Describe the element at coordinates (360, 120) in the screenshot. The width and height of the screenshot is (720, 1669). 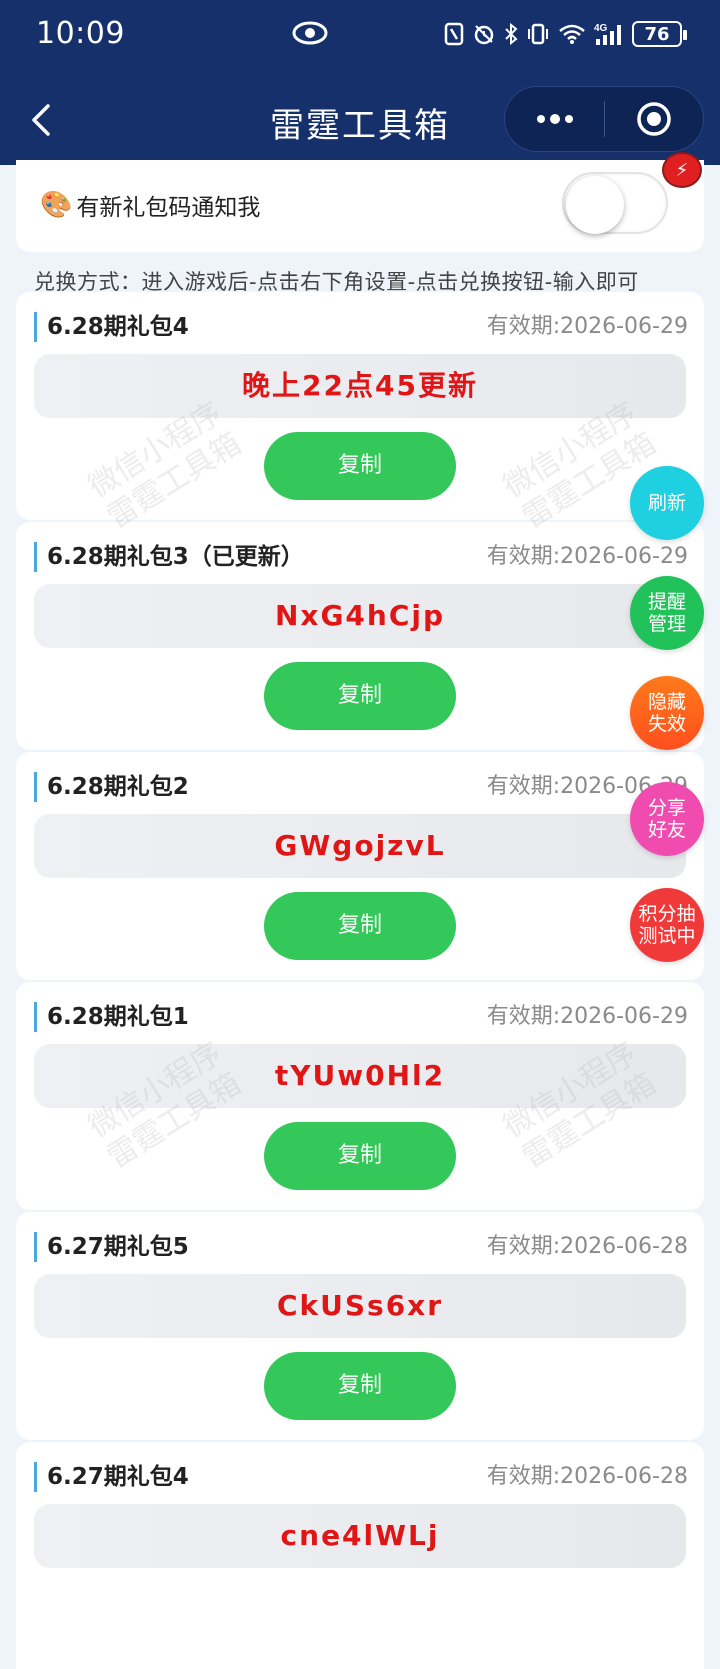
I see `nav-bar: 雷霆工具箱` at that location.